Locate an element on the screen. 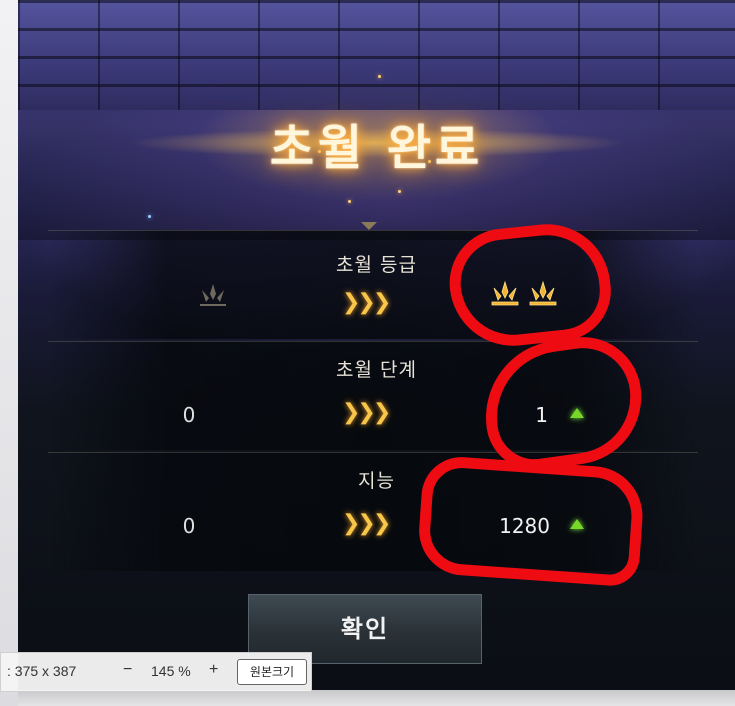 This screenshot has height=706, width=735. row-label-grade: 초월 등급 is located at coordinates (376, 265).